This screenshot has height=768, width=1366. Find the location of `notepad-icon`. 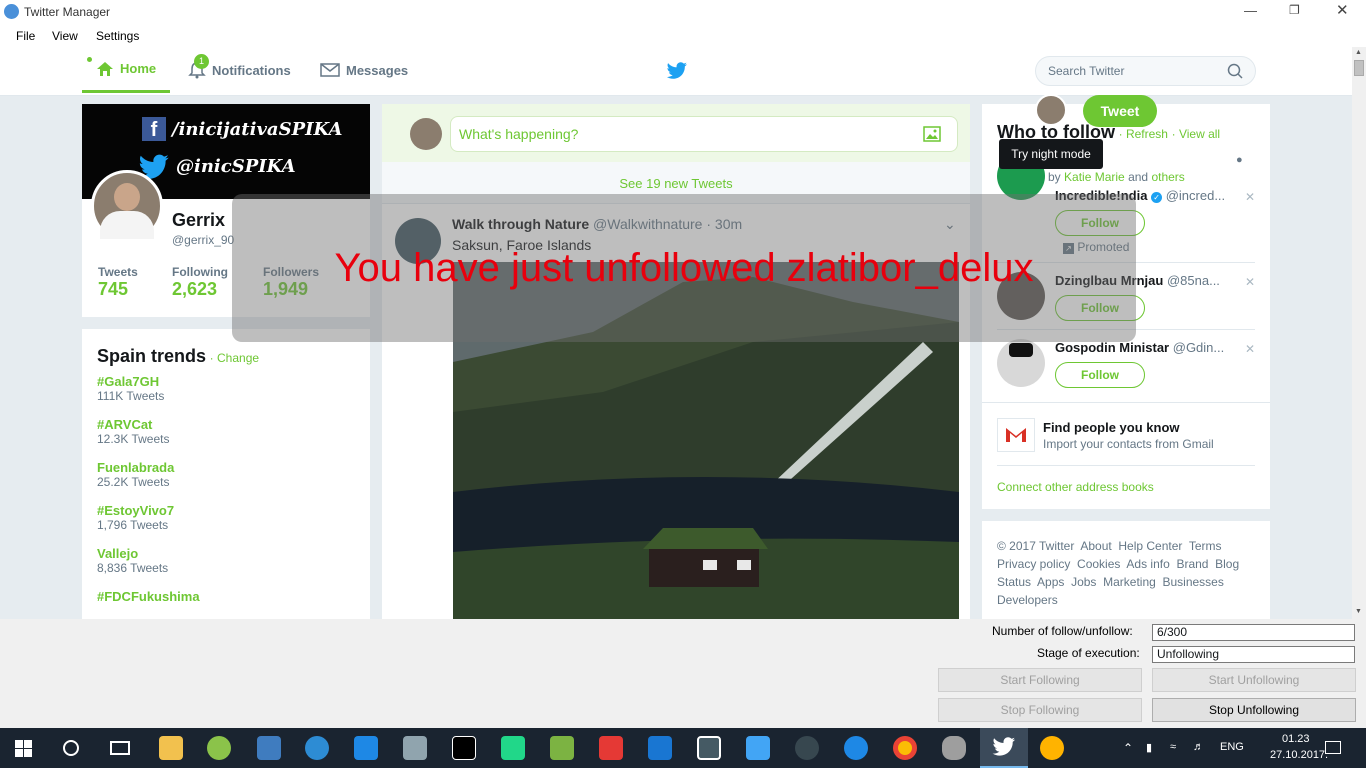

notepad-icon is located at coordinates (562, 748).